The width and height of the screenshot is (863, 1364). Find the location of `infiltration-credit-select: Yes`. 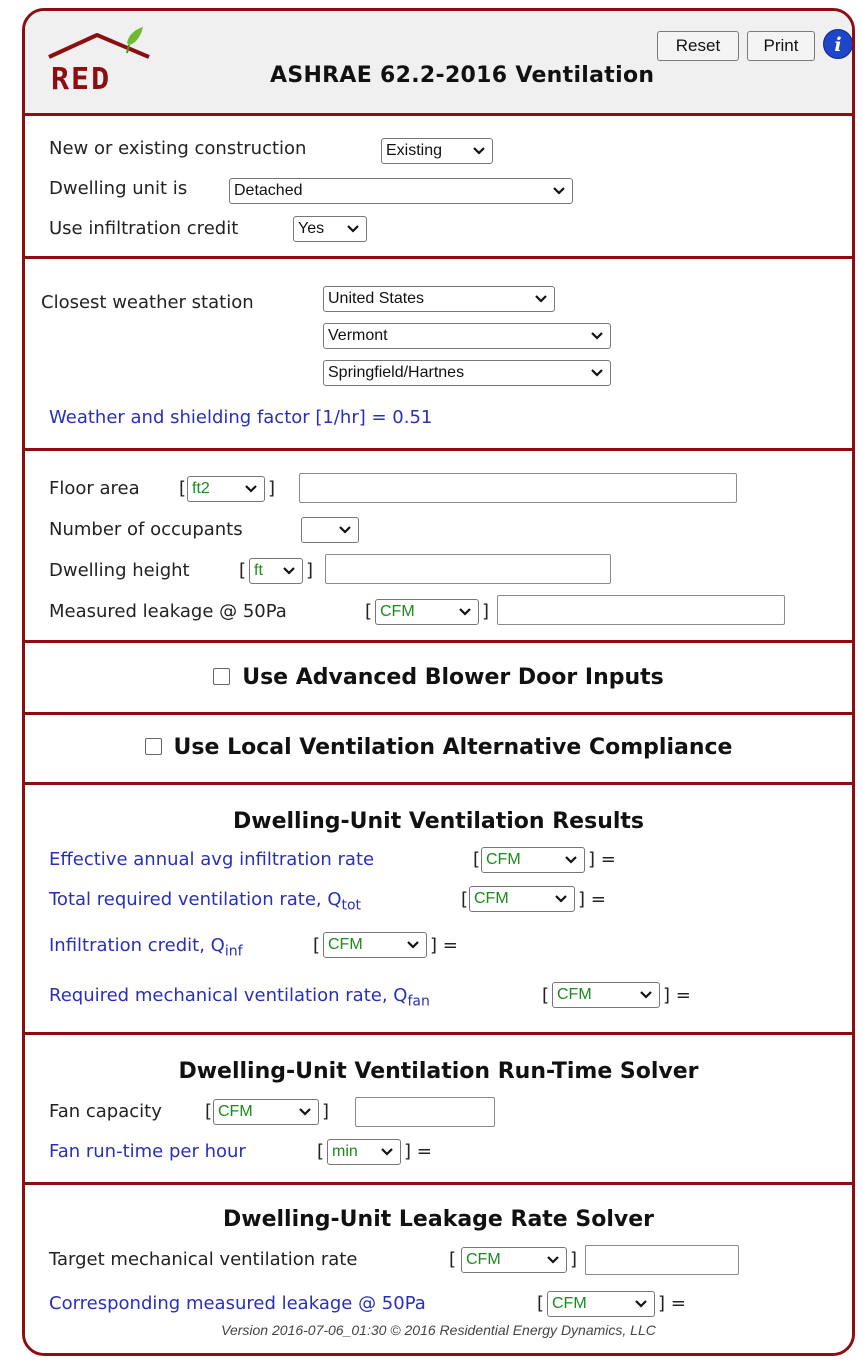

infiltration-credit-select: Yes is located at coordinates (330, 229).